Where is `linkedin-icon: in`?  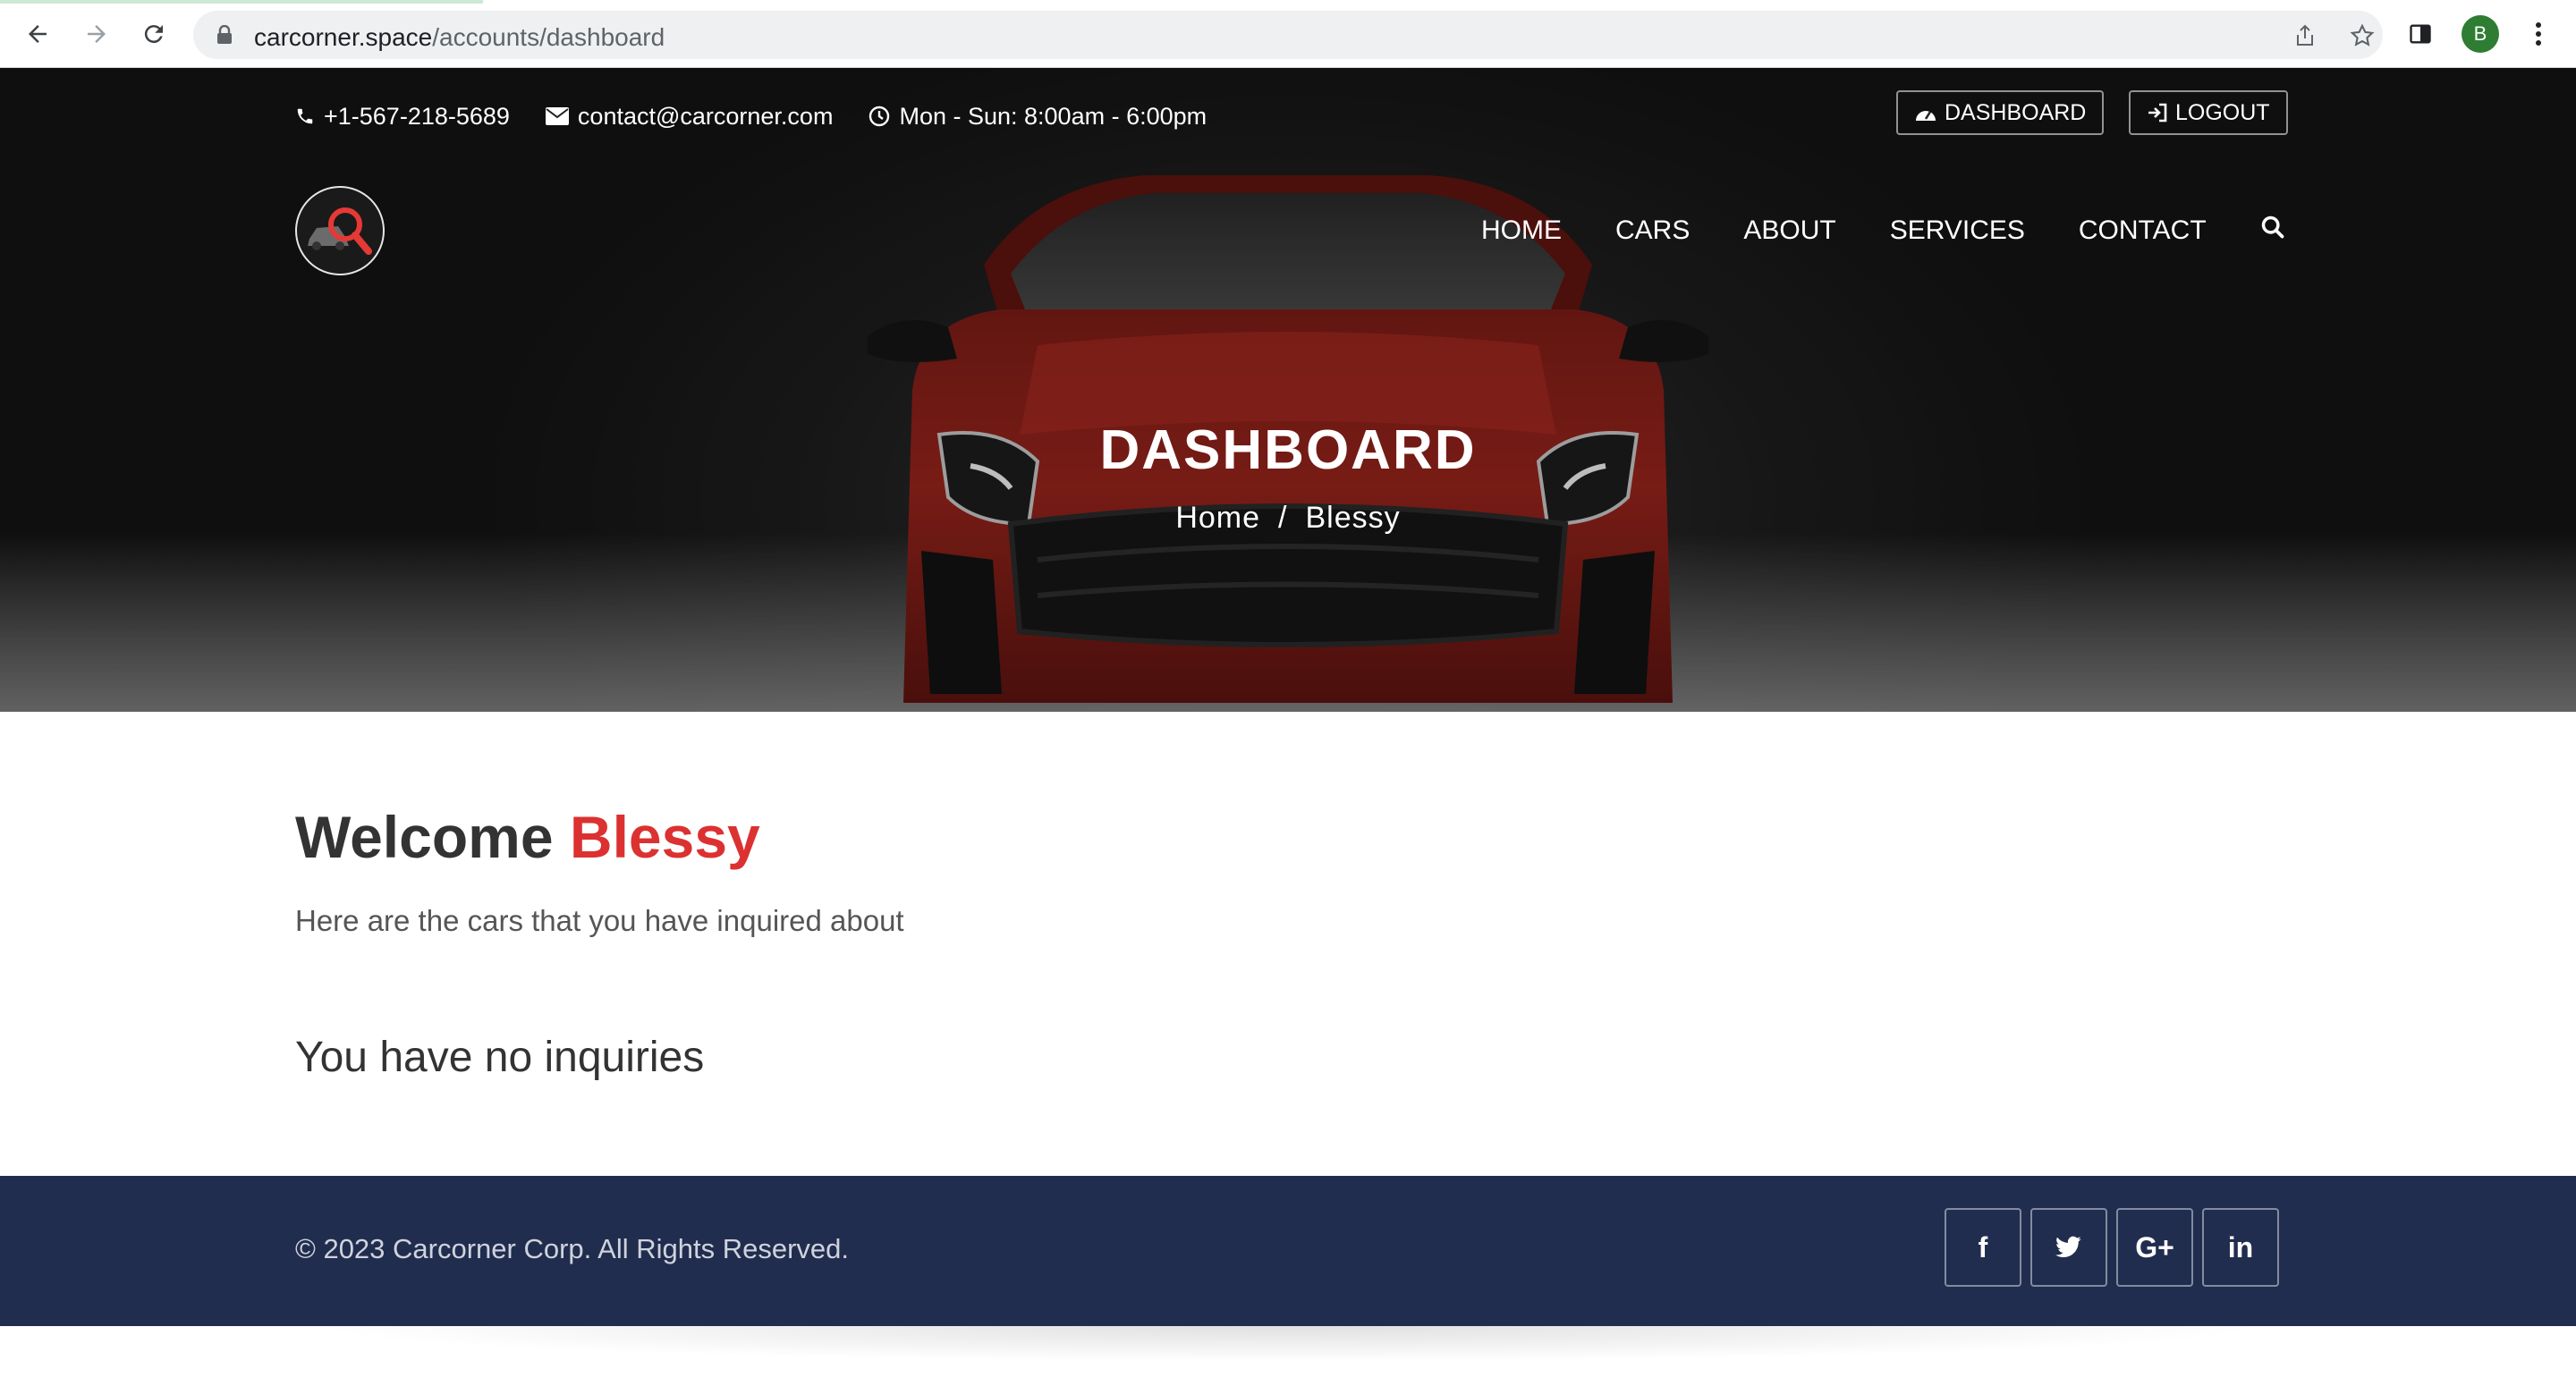 linkedin-icon: in is located at coordinates (2240, 1246).